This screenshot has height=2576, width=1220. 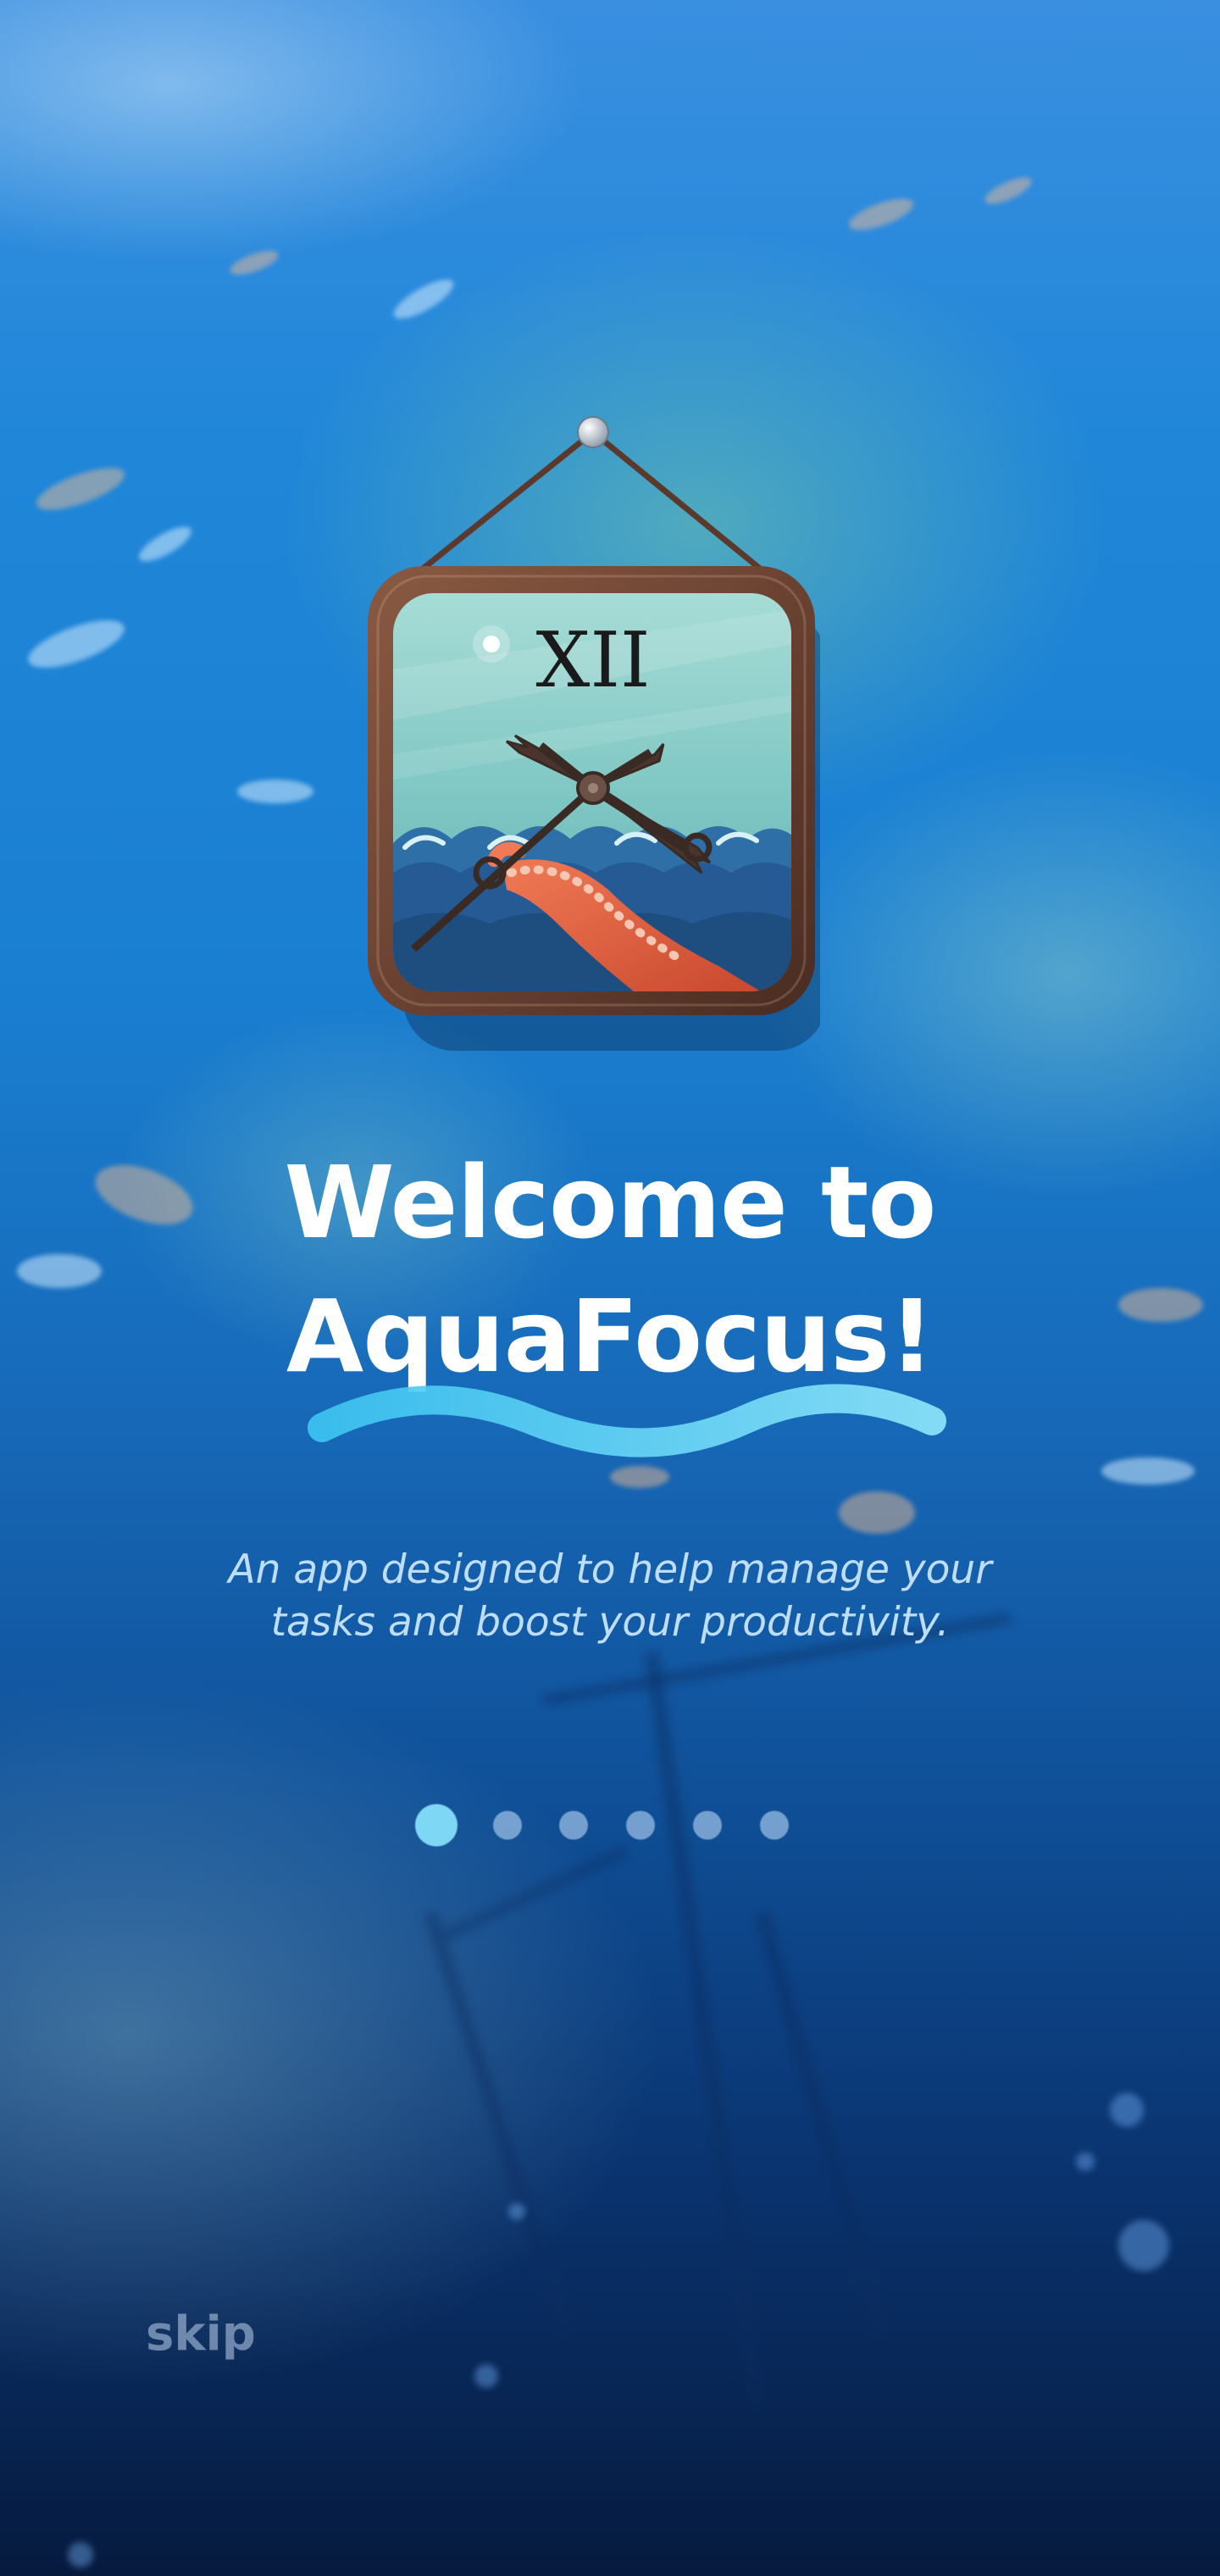 I want to click on clock-numeral: XII, so click(x=592, y=660).